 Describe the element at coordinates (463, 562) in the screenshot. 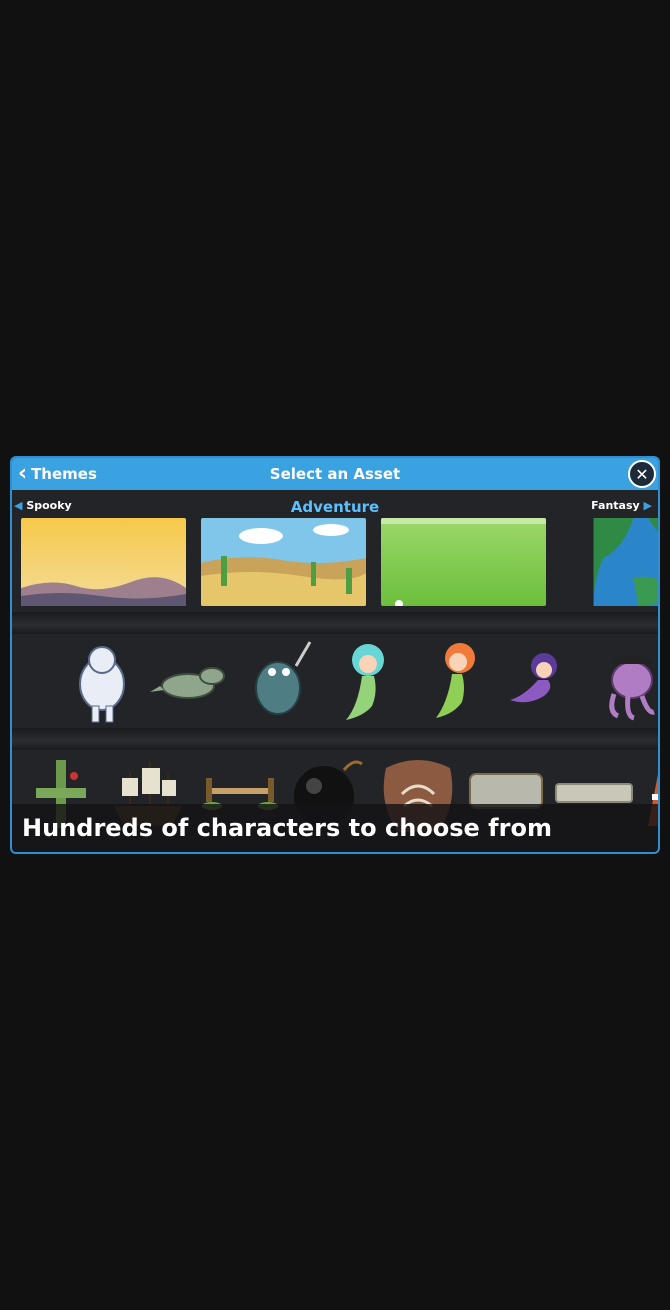

I see `background-green-meadow` at that location.